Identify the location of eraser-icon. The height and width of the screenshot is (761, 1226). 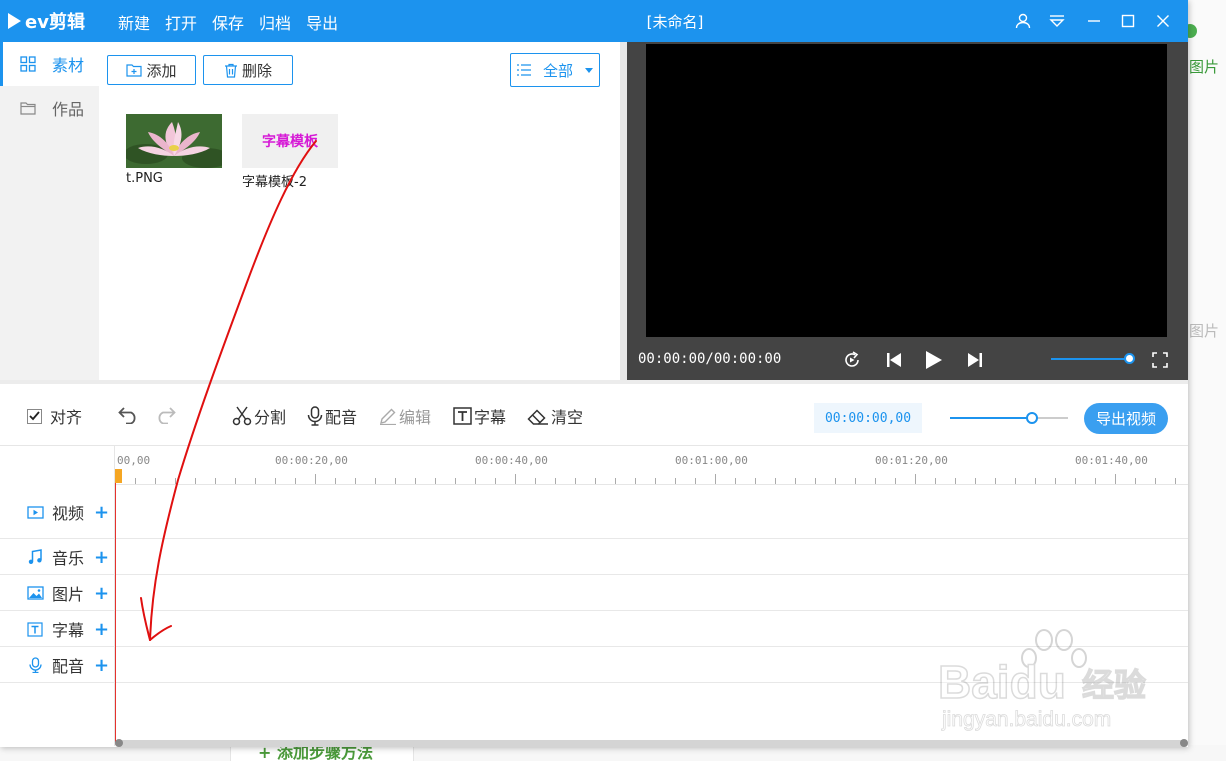
(537, 417).